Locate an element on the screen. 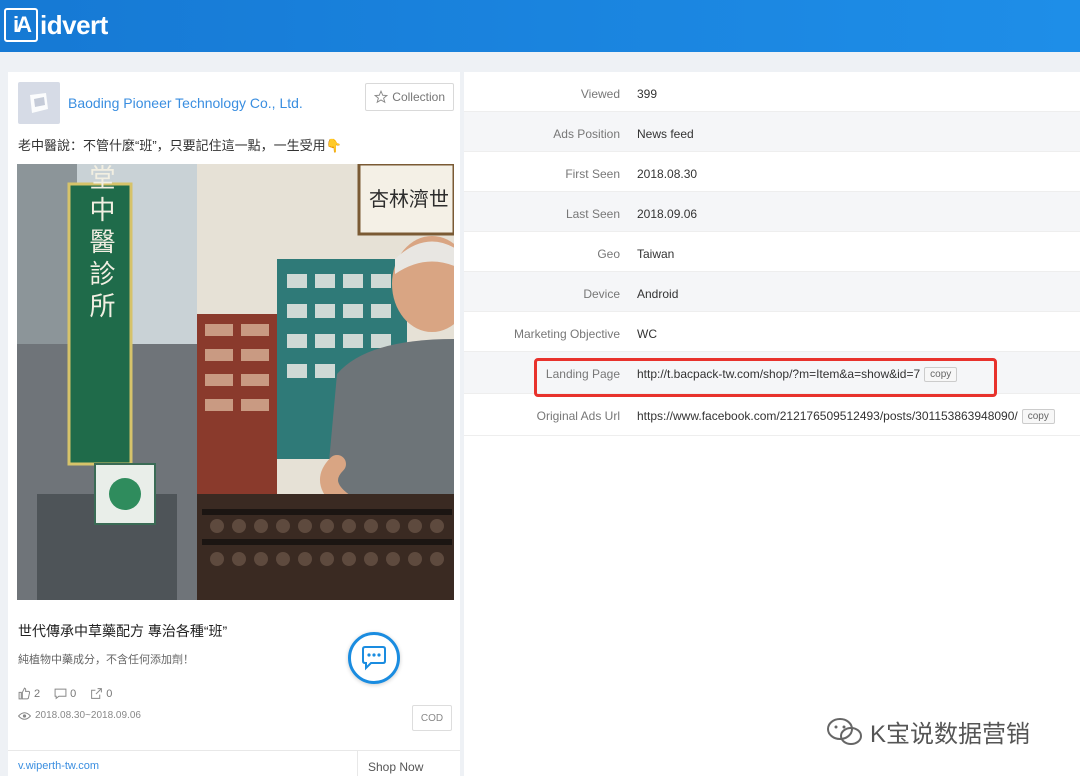 Image resolution: width=1080 pixels, height=776 pixels. collection-label: Collection is located at coordinates (418, 97).